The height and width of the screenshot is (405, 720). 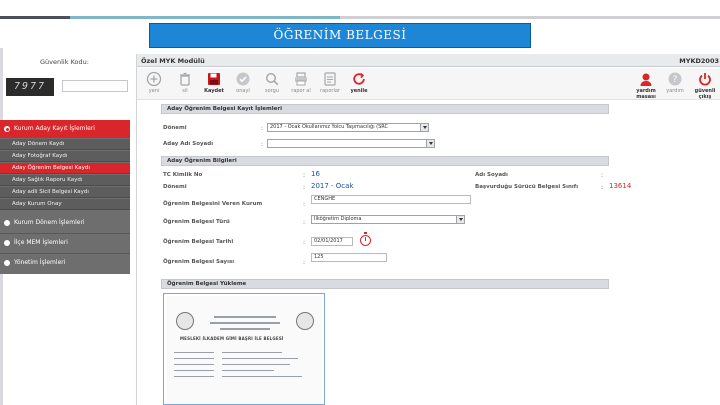 What do you see at coordinates (198, 242) in the screenshot?
I see `date-label: Öğrenim Belgesi Tarihi` at bounding box center [198, 242].